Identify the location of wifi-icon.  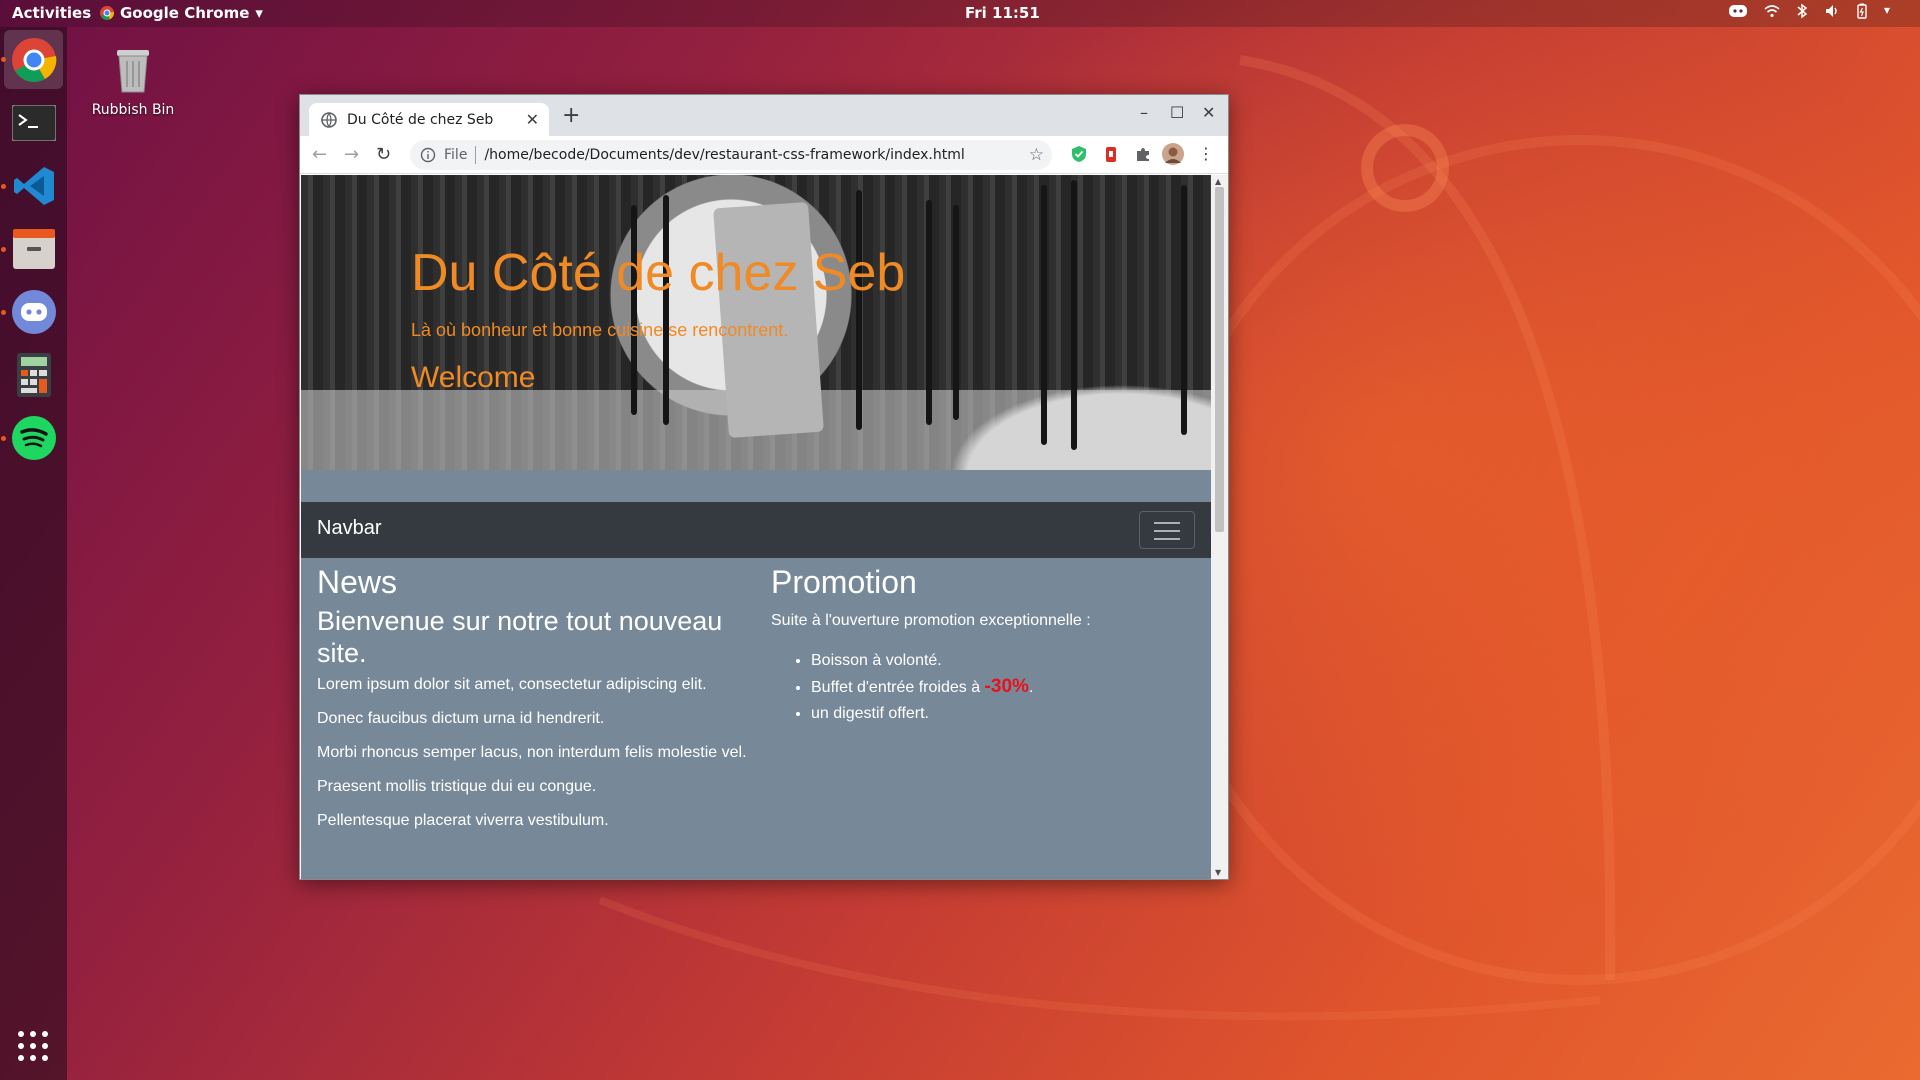
(1772, 11).